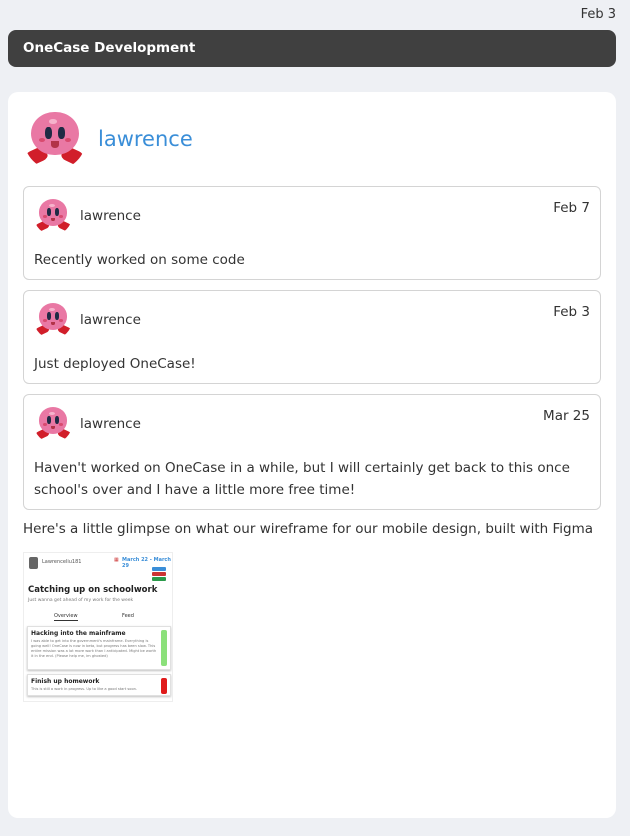 This screenshot has width=630, height=836. I want to click on profile-header: lawrence, so click(108, 139).